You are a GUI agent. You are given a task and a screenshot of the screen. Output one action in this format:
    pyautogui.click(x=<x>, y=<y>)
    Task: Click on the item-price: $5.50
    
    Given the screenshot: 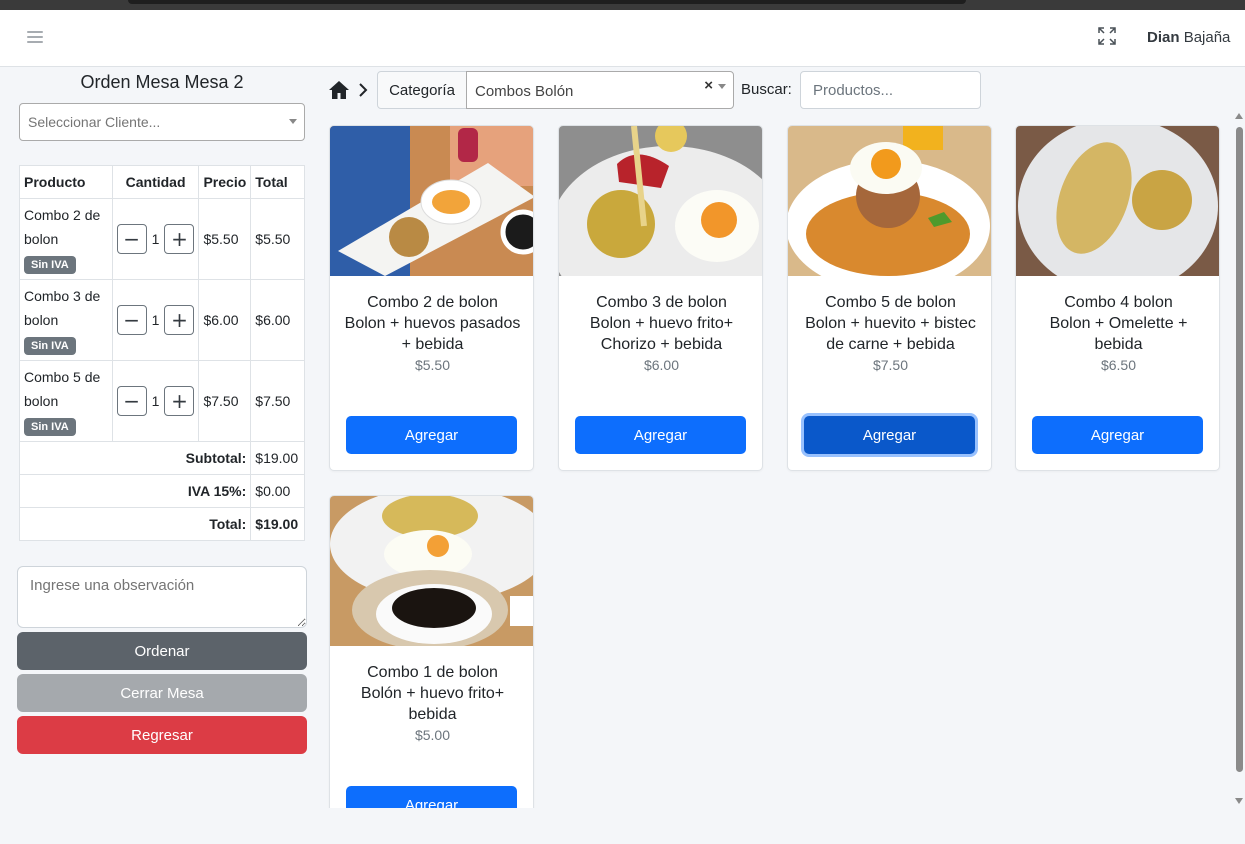 What is the action you would take?
    pyautogui.click(x=225, y=239)
    